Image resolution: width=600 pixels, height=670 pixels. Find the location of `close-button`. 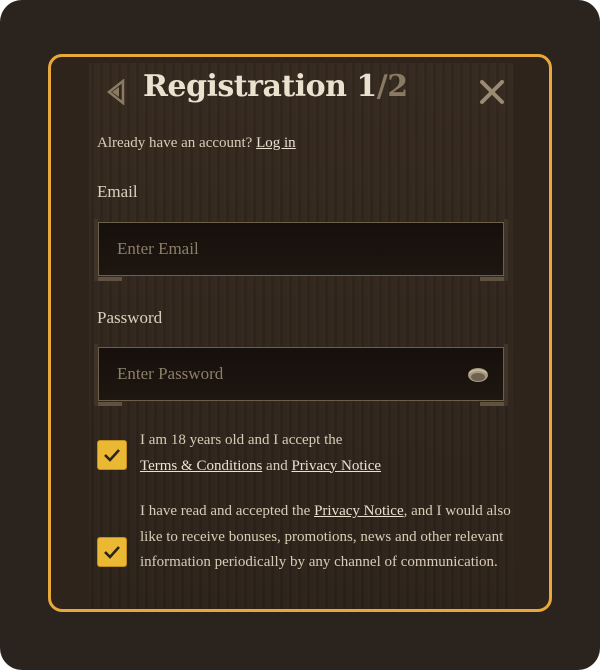

close-button is located at coordinates (492, 92).